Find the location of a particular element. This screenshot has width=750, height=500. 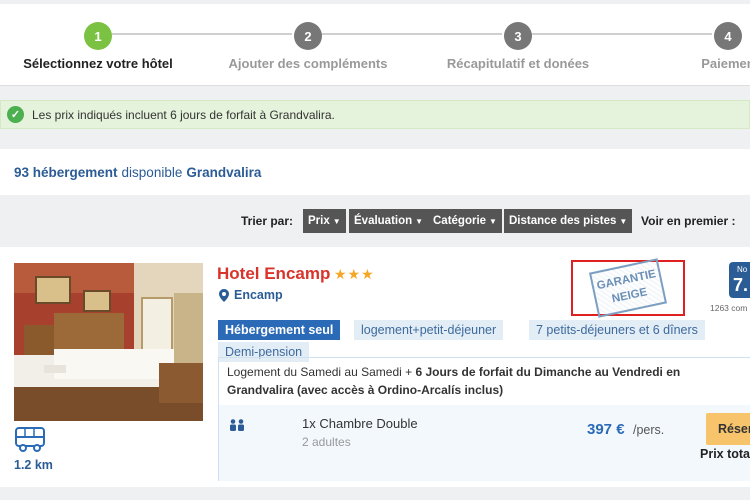

sort-rating-label: Évaluation is located at coordinates (383, 221).